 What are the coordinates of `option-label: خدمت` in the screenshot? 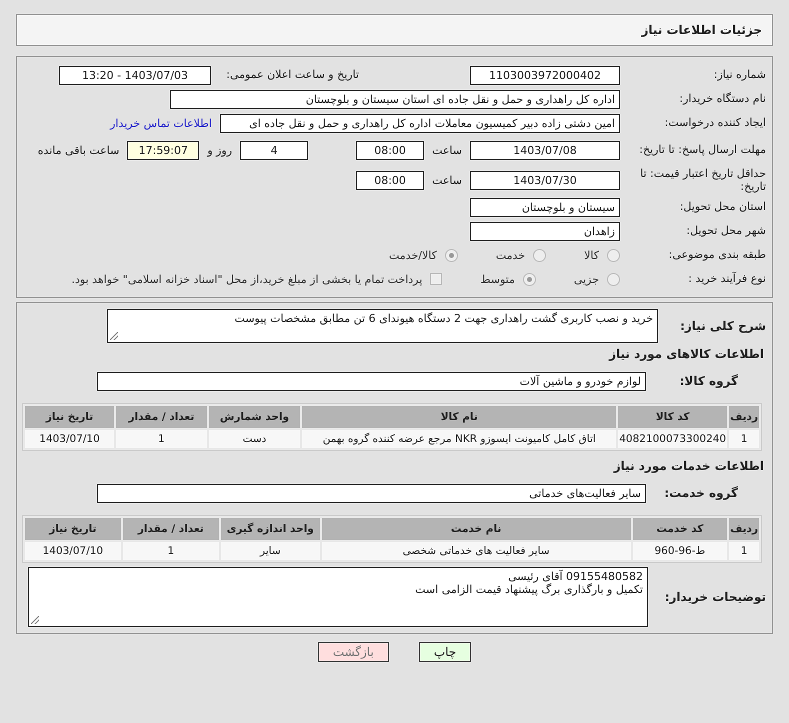 It's located at (511, 255).